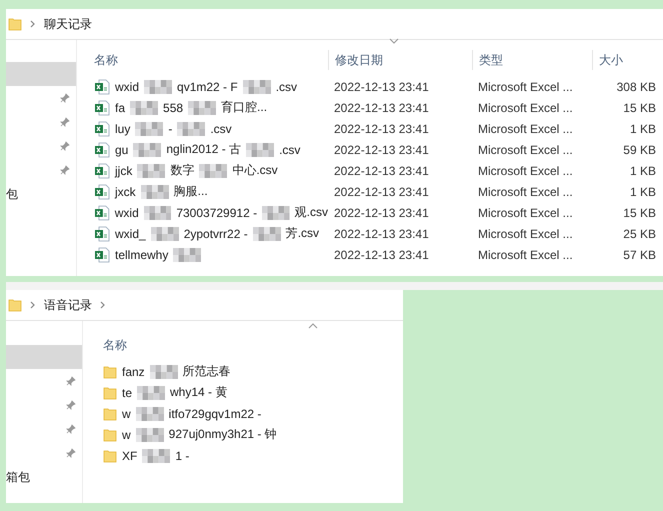 This screenshot has height=511, width=663. I want to click on file-name: 观.csv, so click(311, 212).